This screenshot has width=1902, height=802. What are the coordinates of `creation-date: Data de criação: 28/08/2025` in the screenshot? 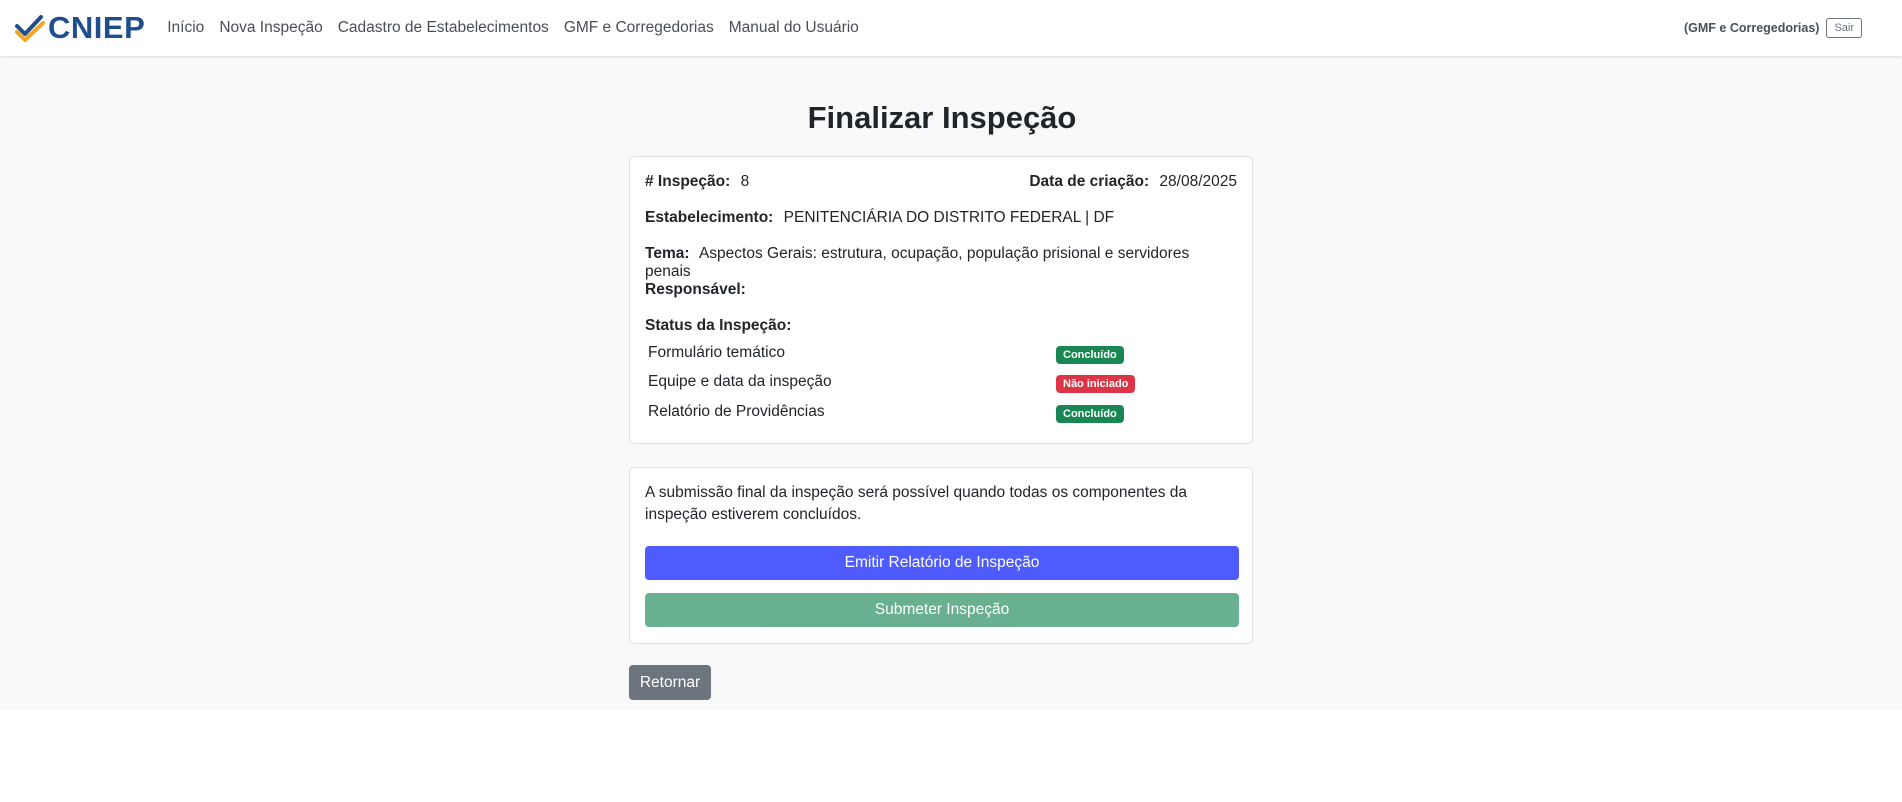 It's located at (1133, 182).